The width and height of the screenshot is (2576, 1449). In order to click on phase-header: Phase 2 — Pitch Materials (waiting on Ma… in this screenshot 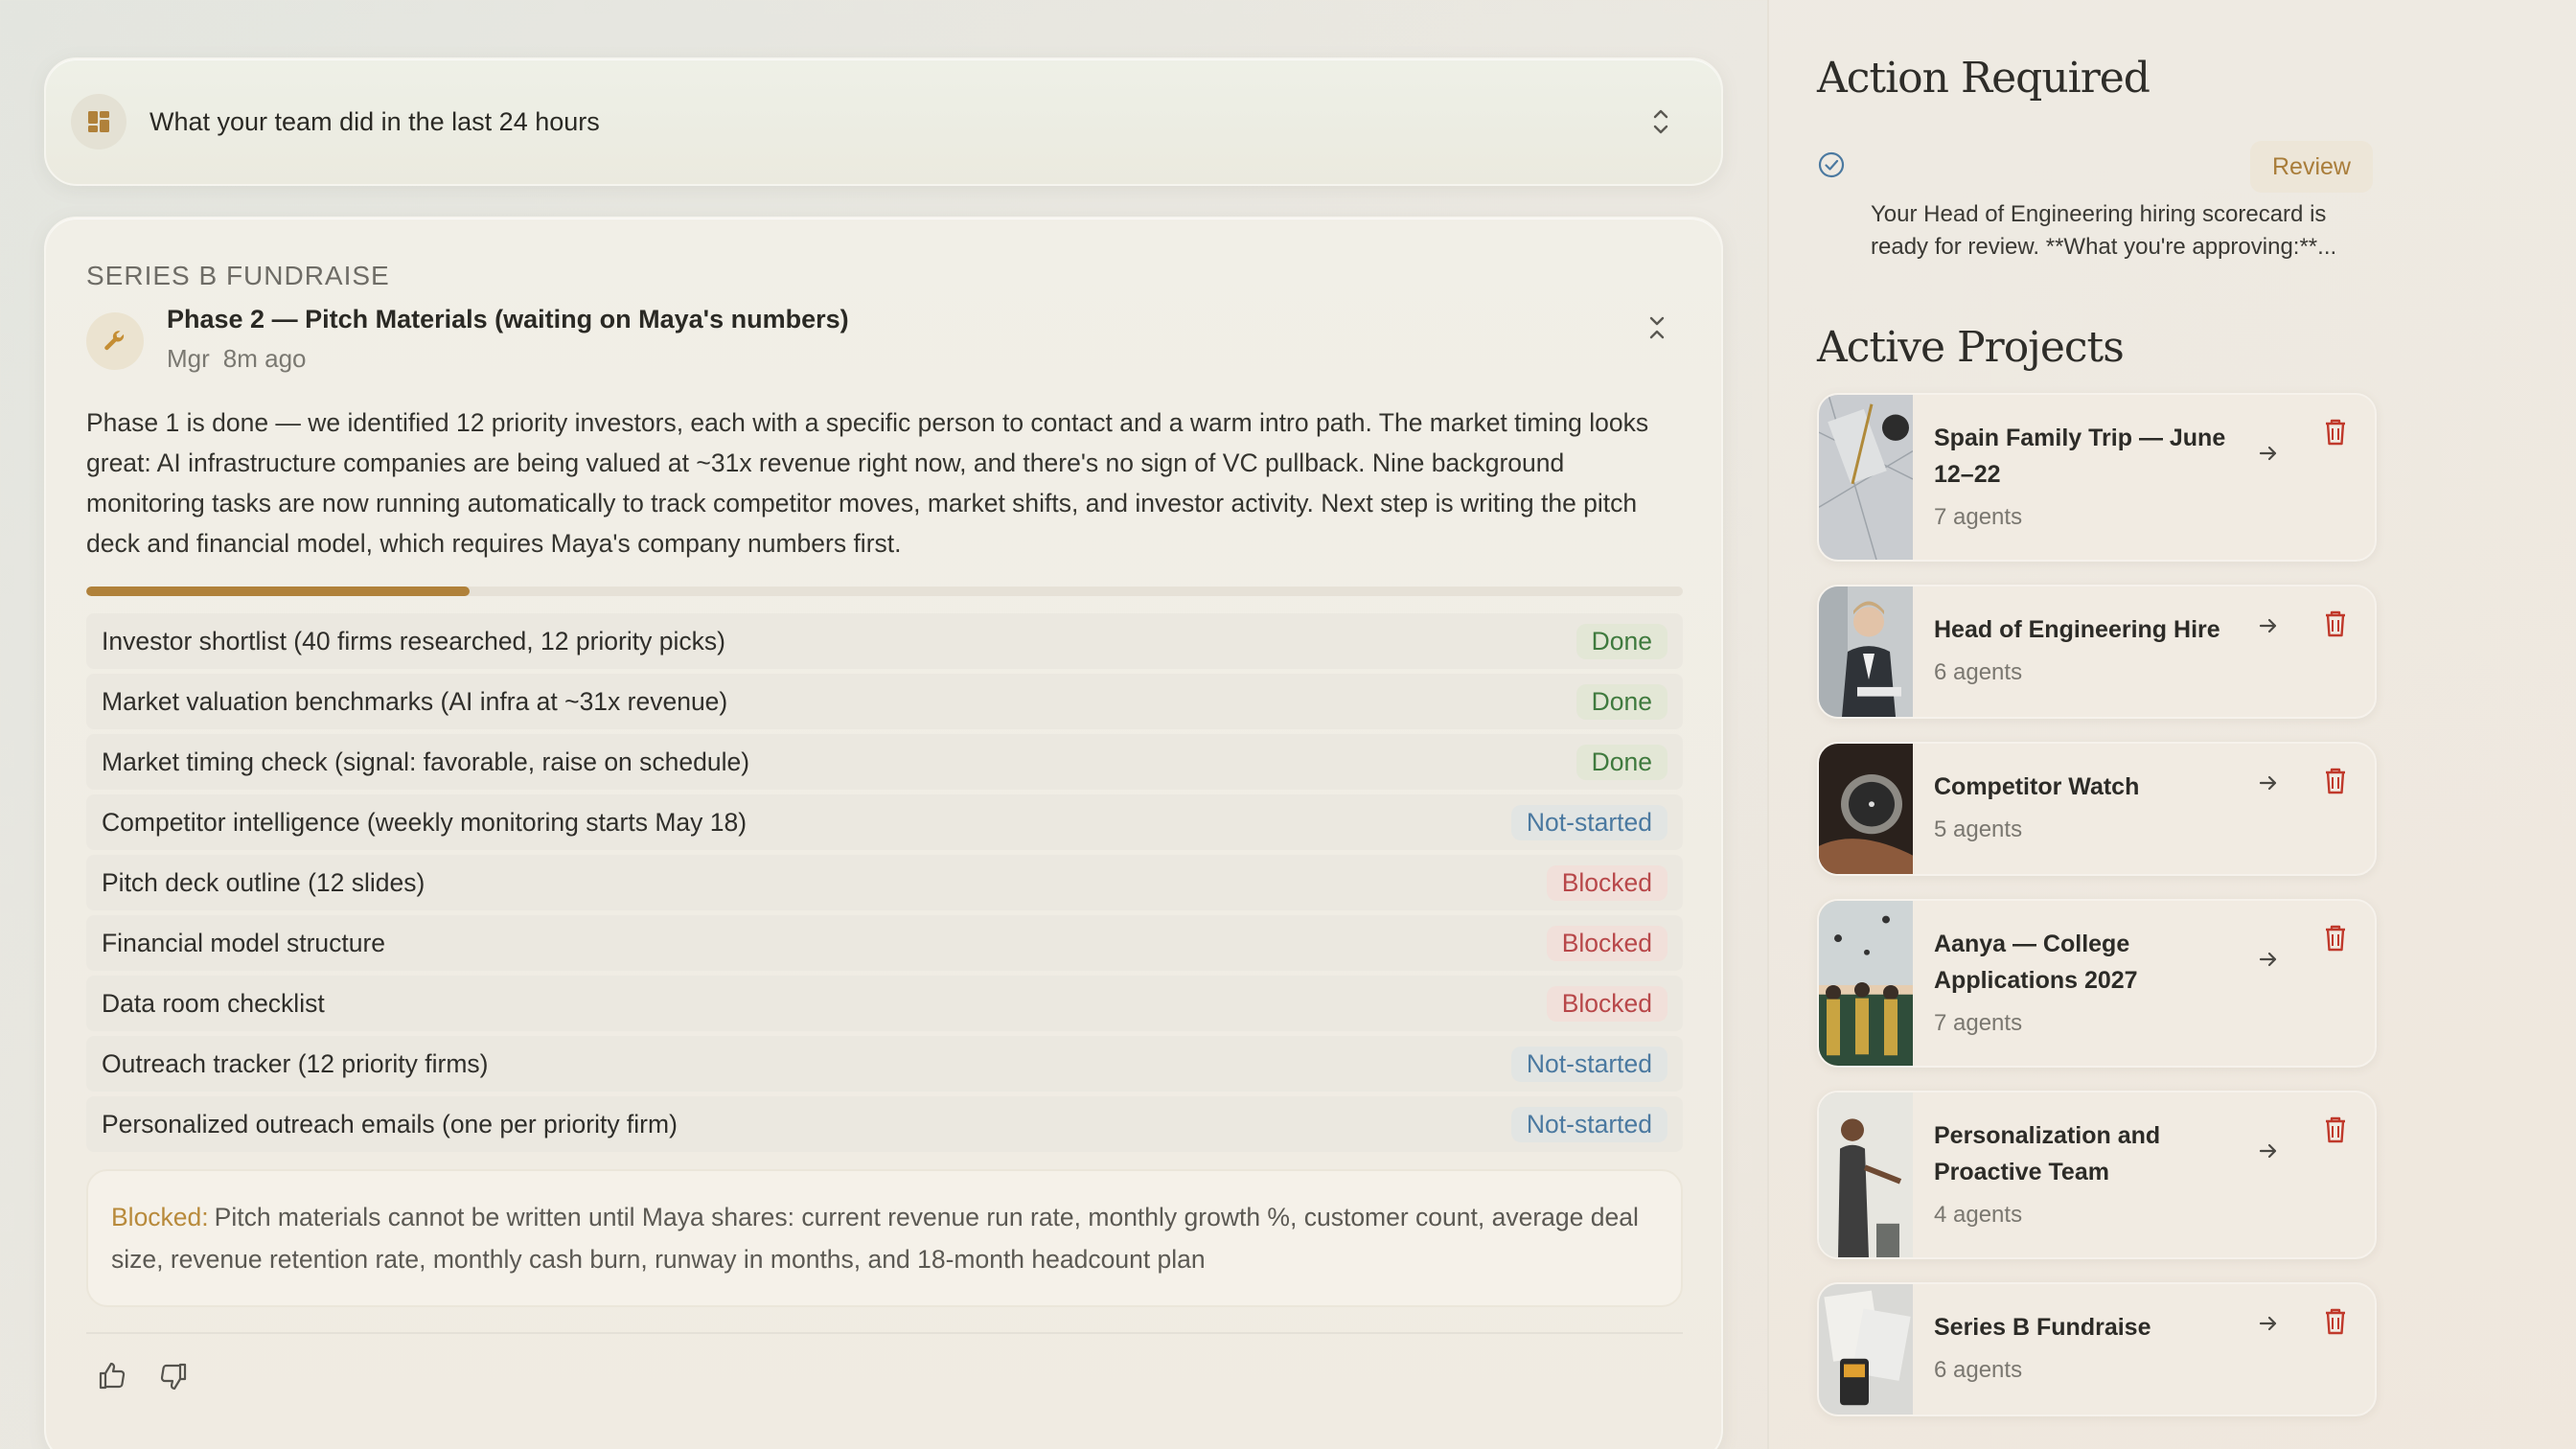, I will do `click(884, 339)`.